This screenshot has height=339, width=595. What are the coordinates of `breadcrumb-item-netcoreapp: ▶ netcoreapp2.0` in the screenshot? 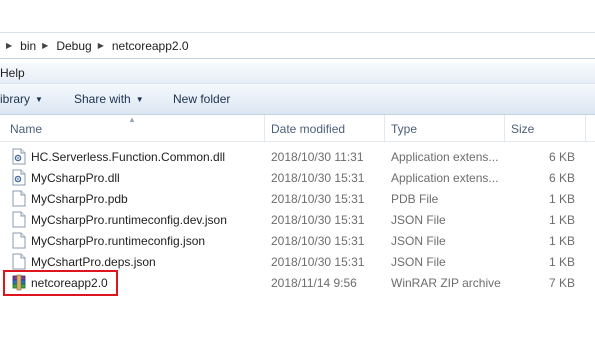 It's located at (142, 46).